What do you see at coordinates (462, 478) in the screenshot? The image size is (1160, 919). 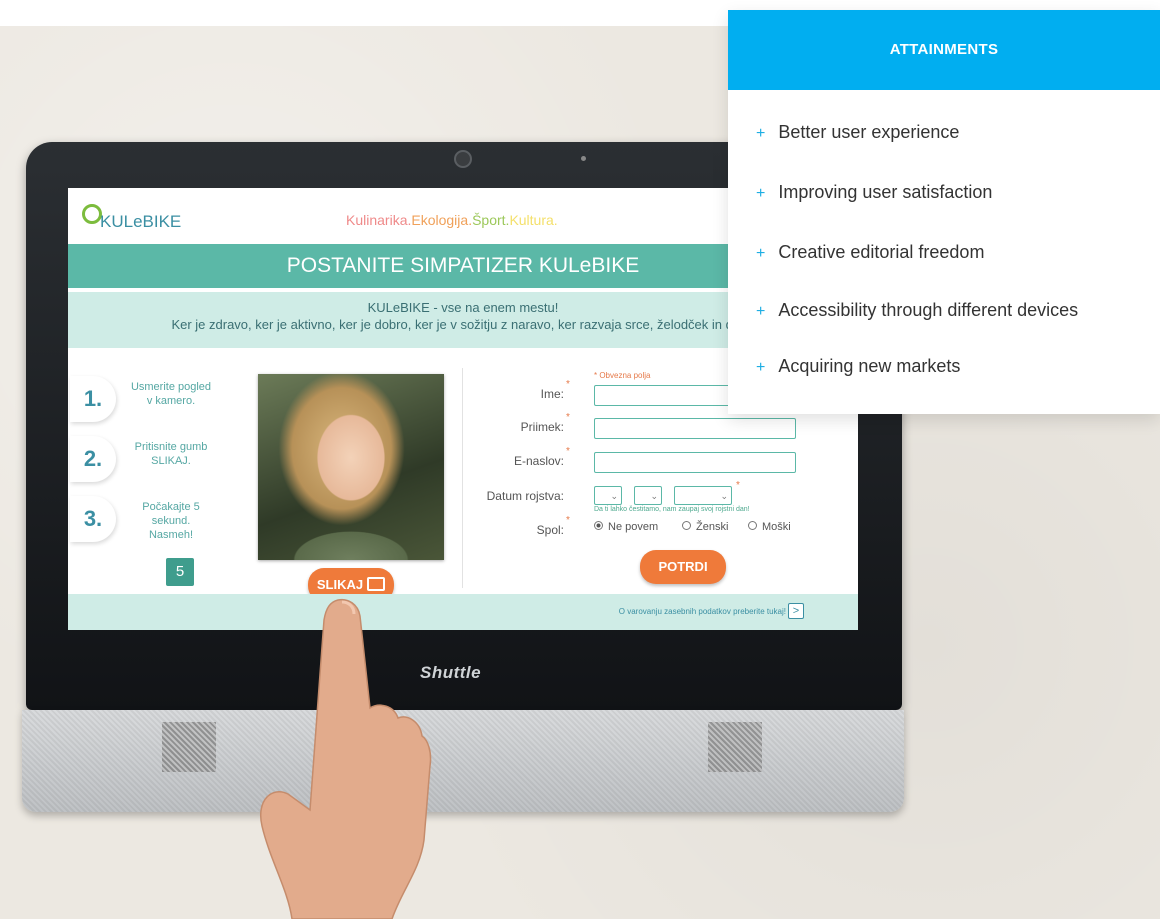 I see `divider` at bounding box center [462, 478].